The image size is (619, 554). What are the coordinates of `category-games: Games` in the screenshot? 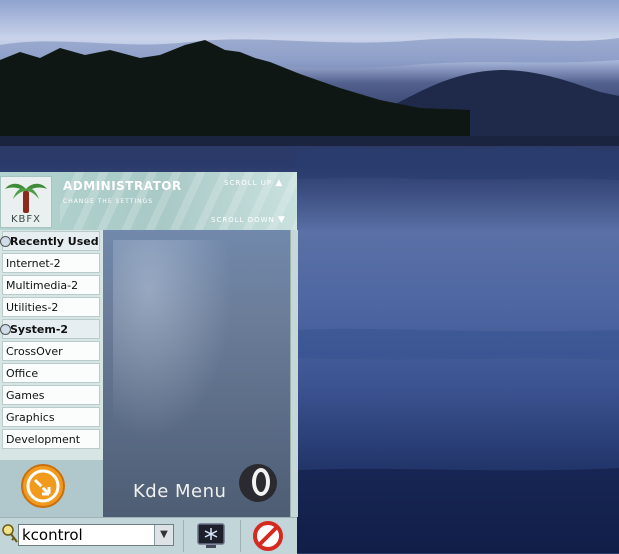 It's located at (51, 395).